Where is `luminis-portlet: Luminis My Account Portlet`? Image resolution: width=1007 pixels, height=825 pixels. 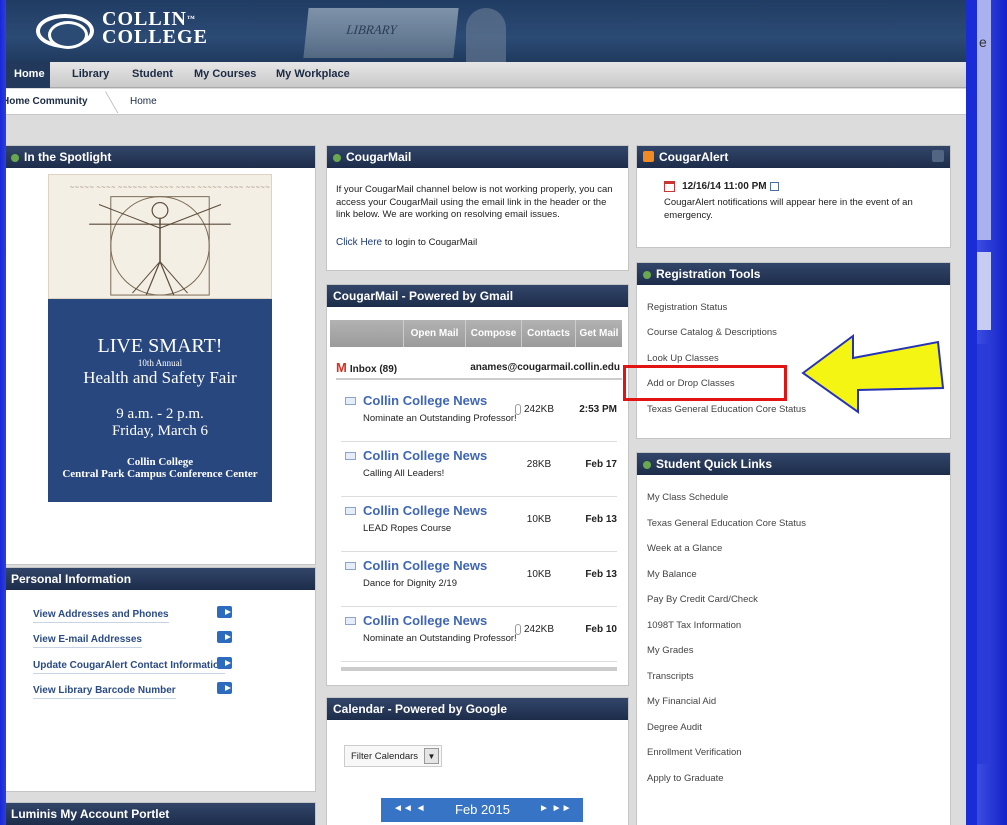
luminis-portlet: Luminis My Account Portlet is located at coordinates (161, 813).